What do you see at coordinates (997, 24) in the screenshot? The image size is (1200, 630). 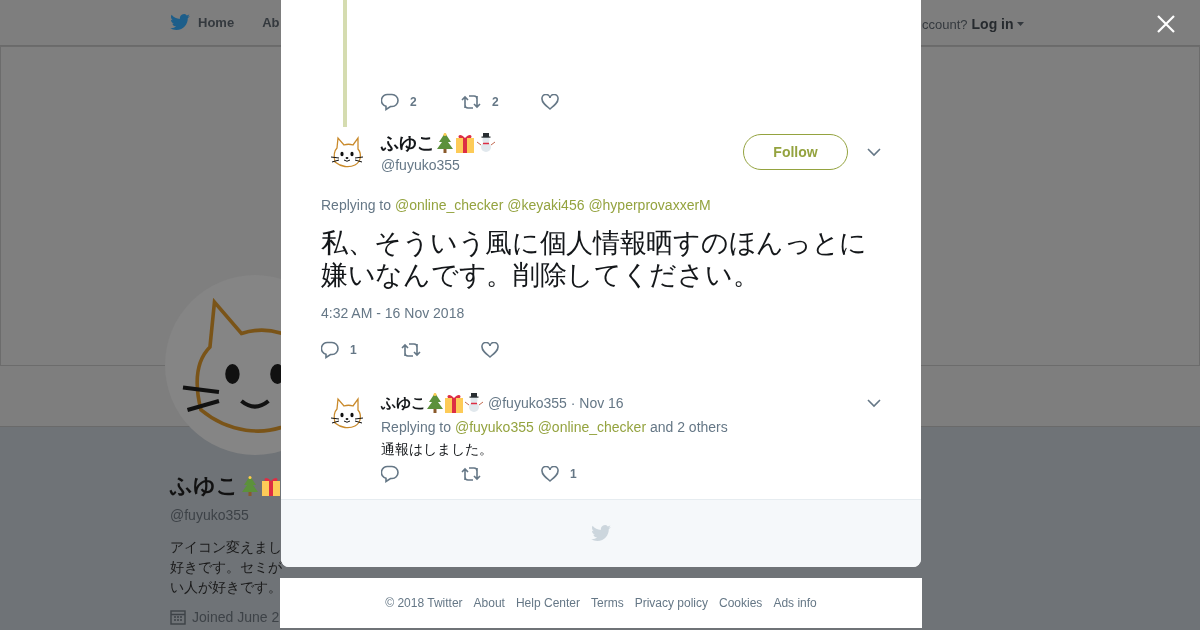 I see `login-link: Log in` at bounding box center [997, 24].